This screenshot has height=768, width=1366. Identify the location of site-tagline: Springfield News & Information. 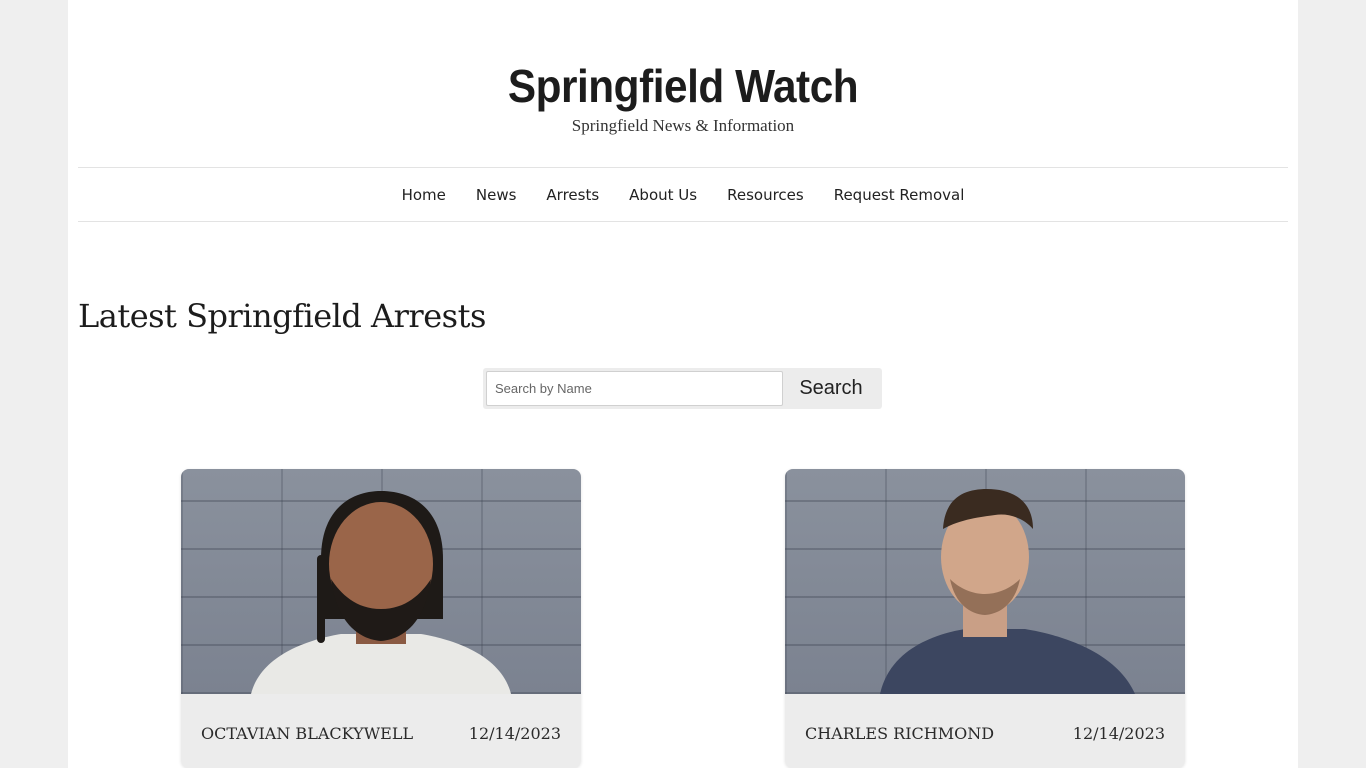
(683, 125).